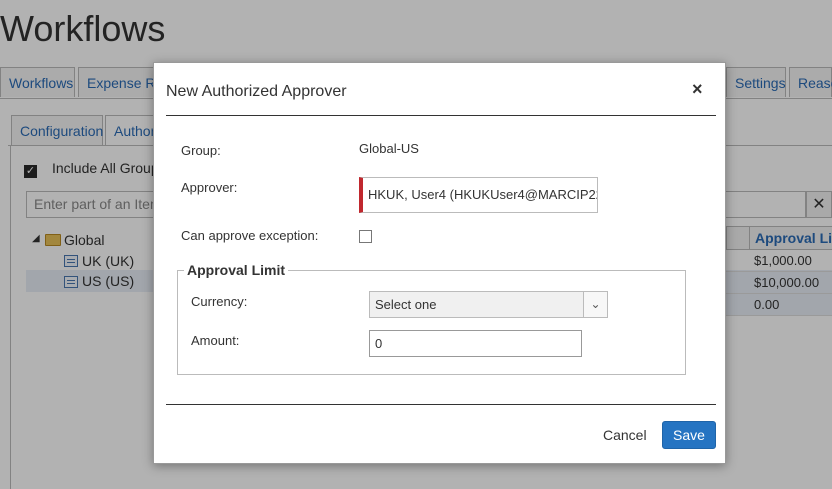  What do you see at coordinates (441, 115) in the screenshot?
I see `dialog-header-divider` at bounding box center [441, 115].